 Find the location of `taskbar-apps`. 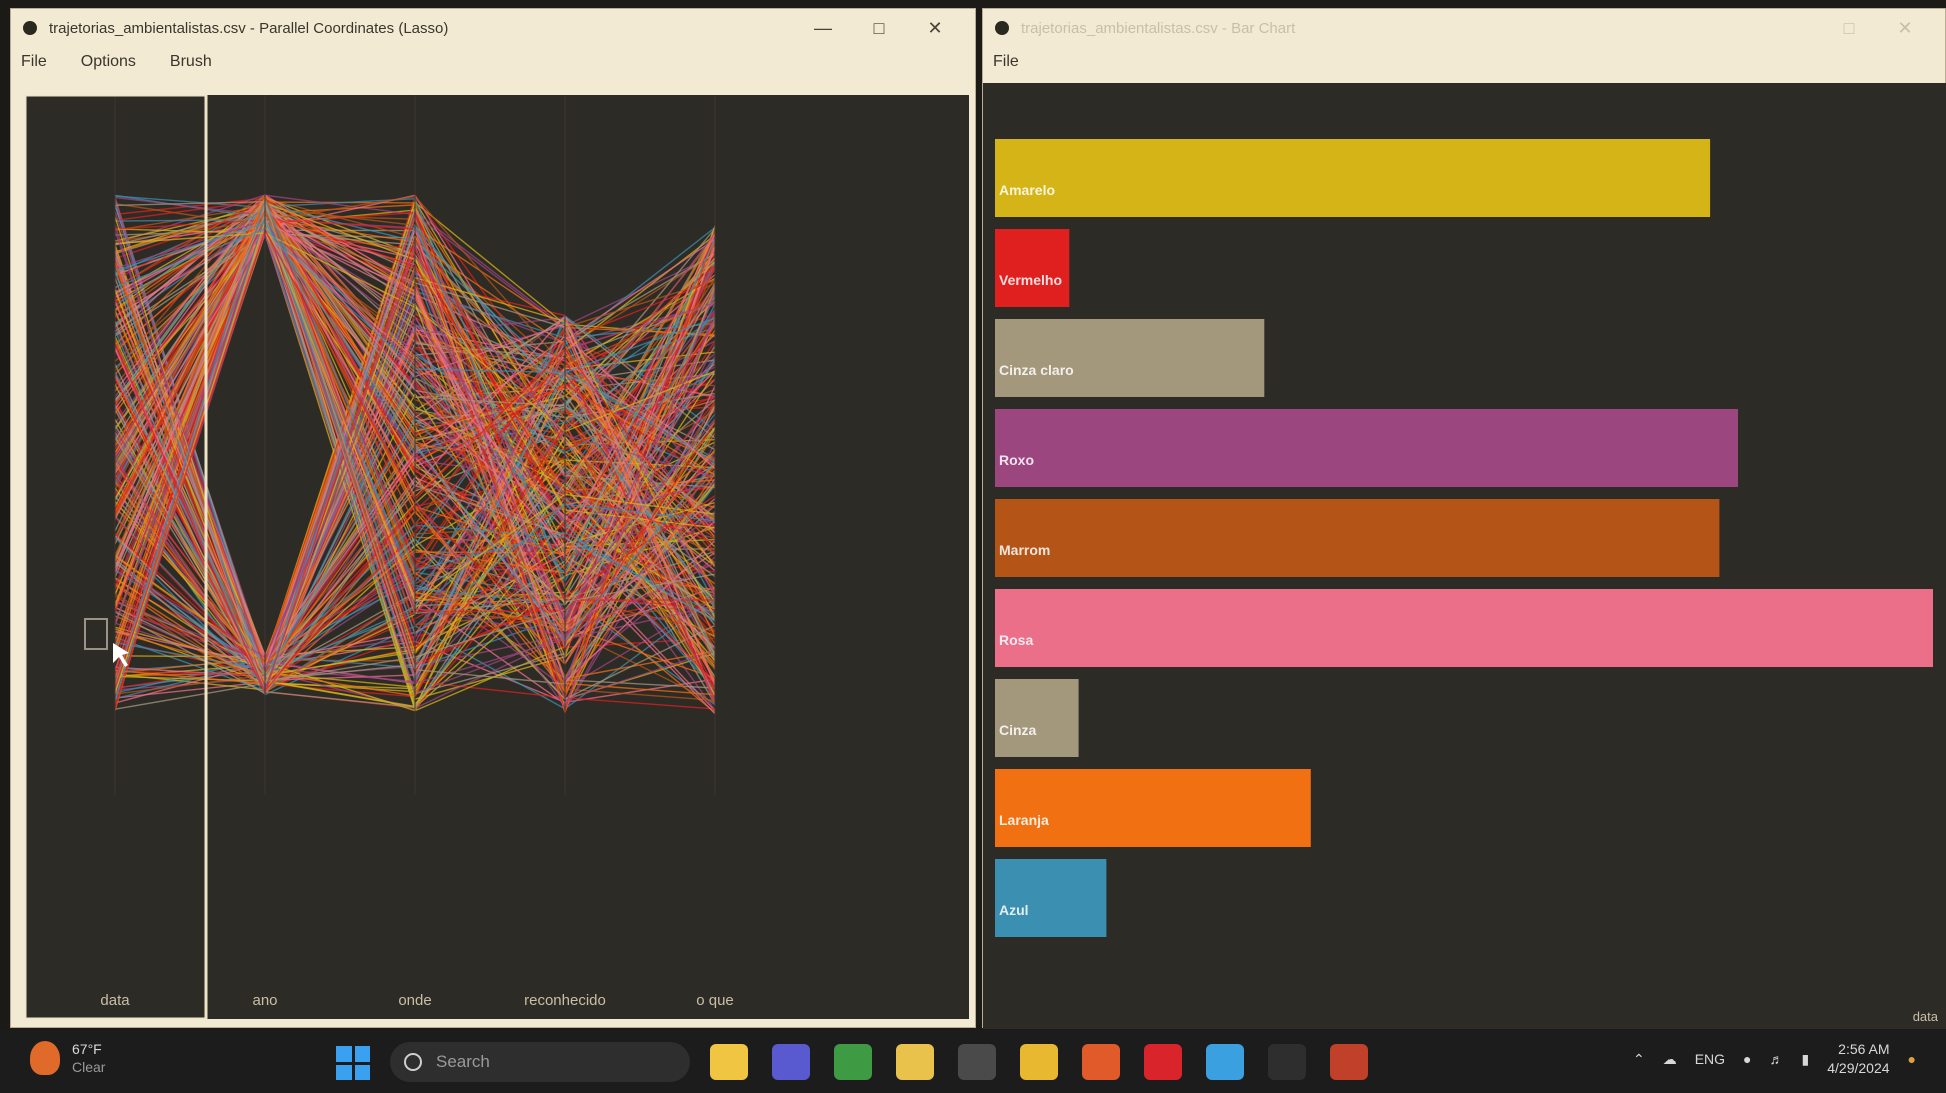

taskbar-apps is located at coordinates (1051, 1062).